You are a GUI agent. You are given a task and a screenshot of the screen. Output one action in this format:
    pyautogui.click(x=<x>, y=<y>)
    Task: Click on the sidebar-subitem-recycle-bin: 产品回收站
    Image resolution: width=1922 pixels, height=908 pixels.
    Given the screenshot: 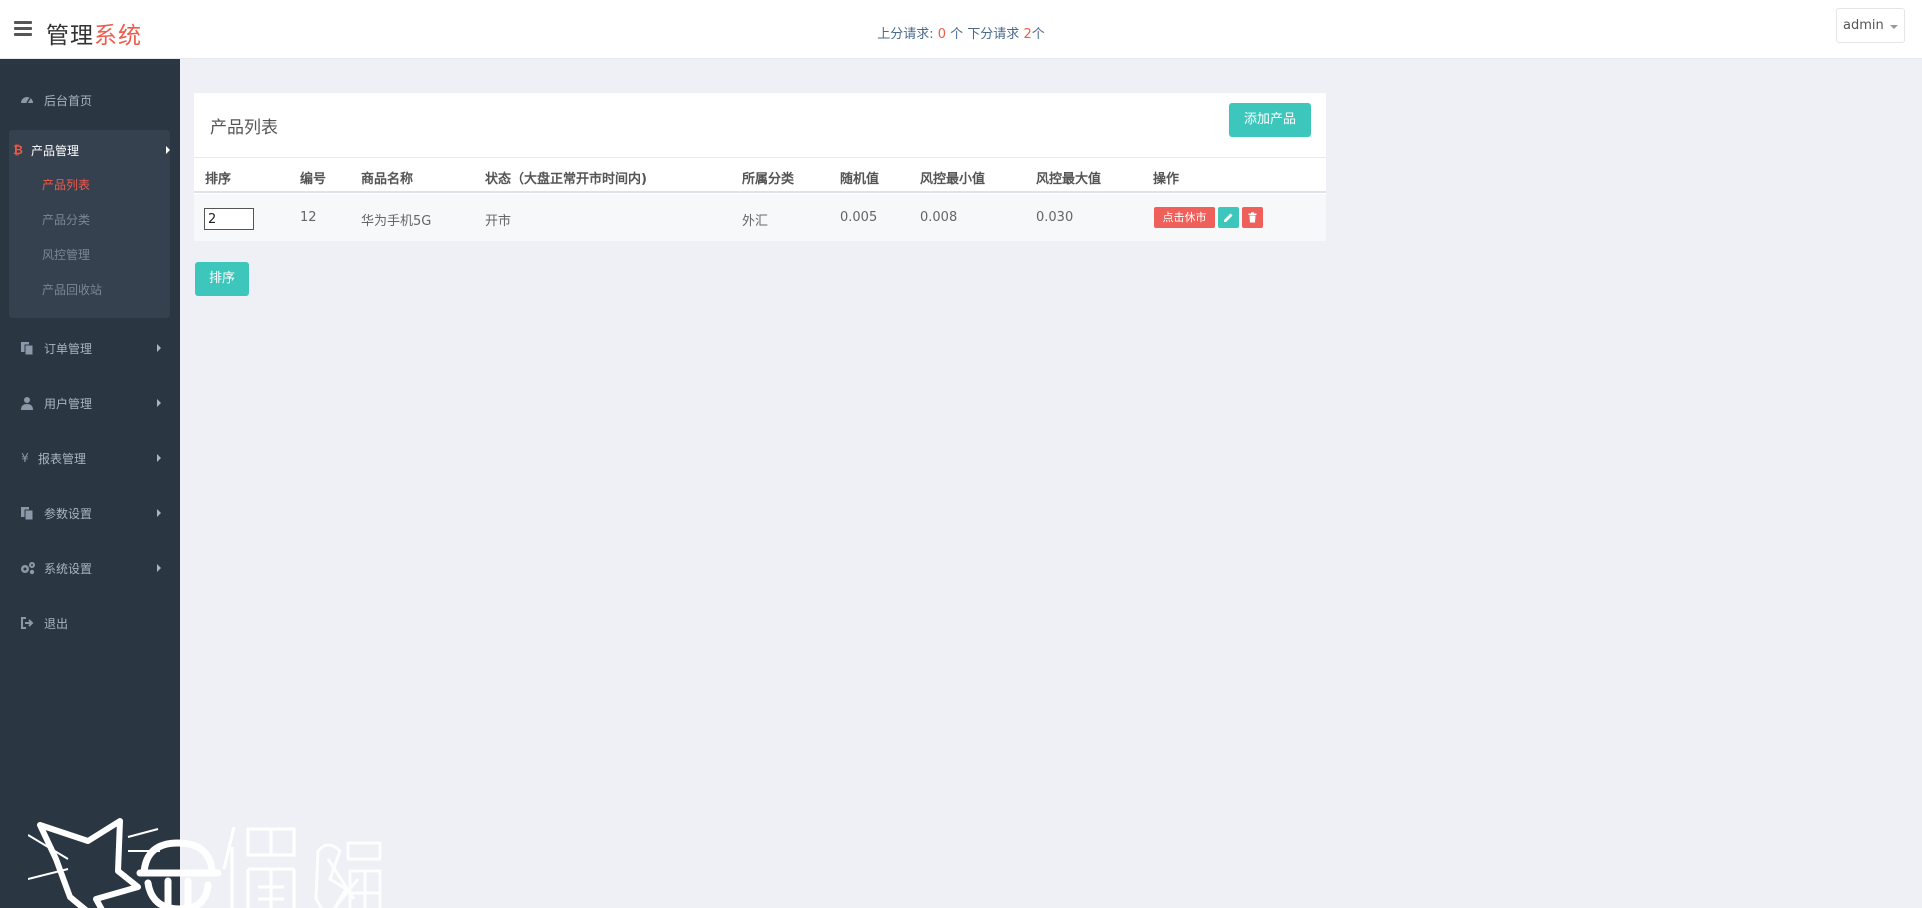 What is the action you would take?
    pyautogui.click(x=72, y=289)
    